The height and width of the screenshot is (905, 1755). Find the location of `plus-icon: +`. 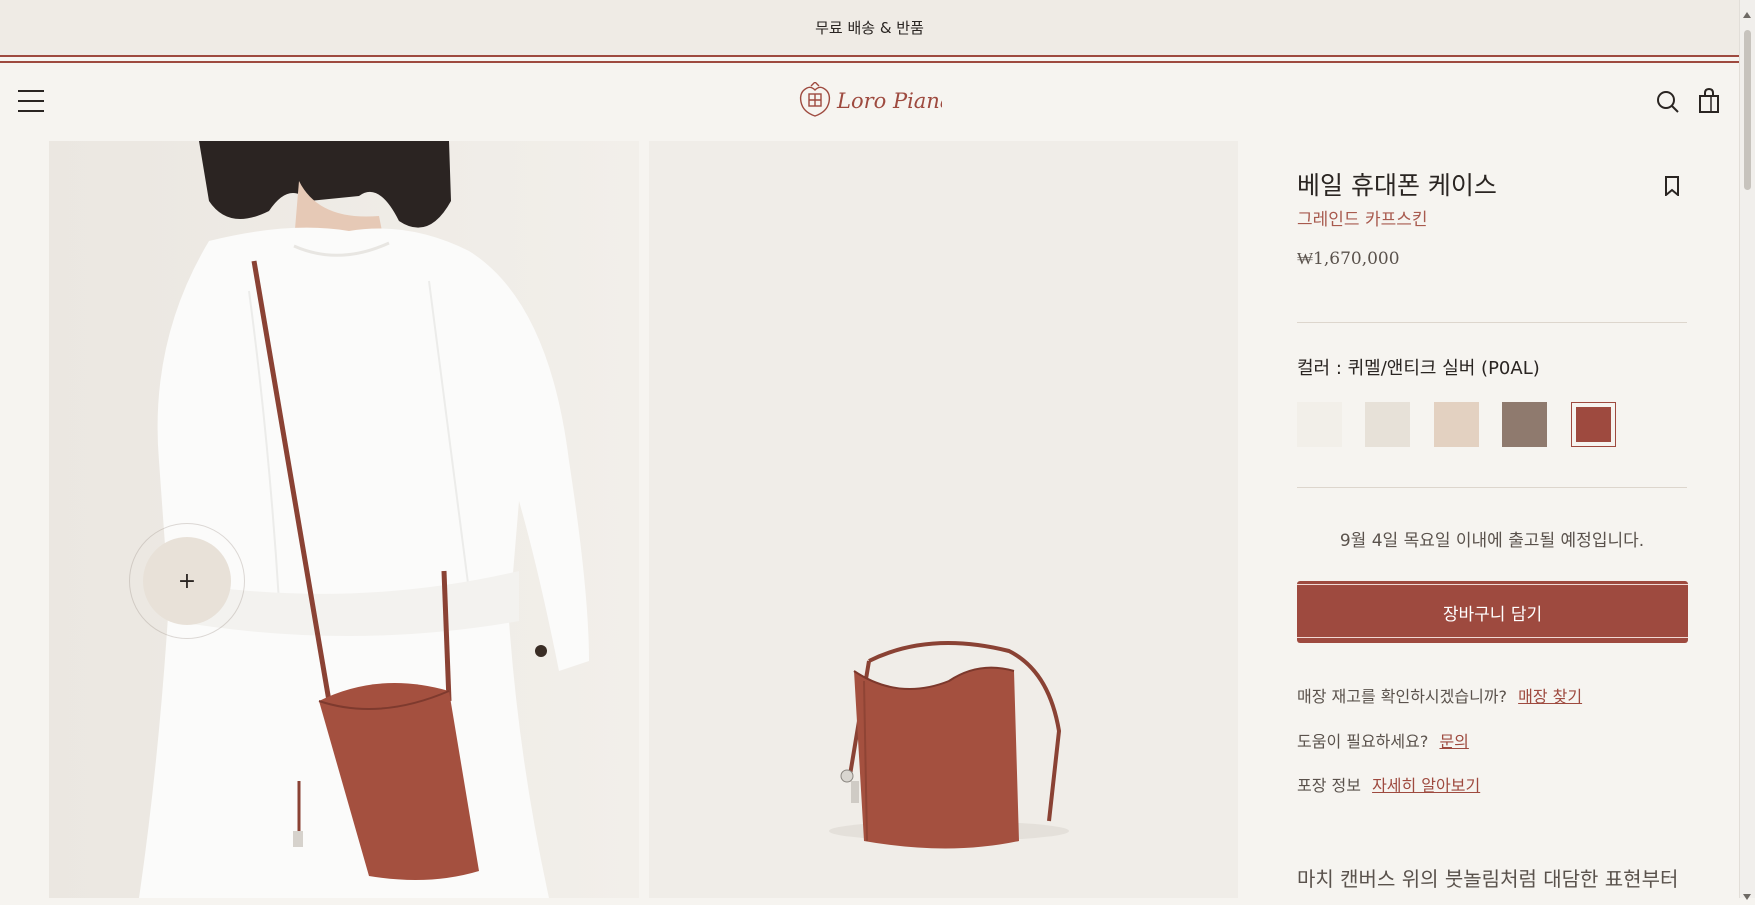

plus-icon: + is located at coordinates (187, 581).